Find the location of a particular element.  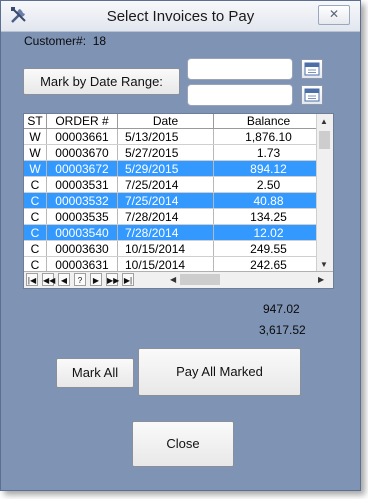

balance-total: 3,617.52 is located at coordinates (282, 330).